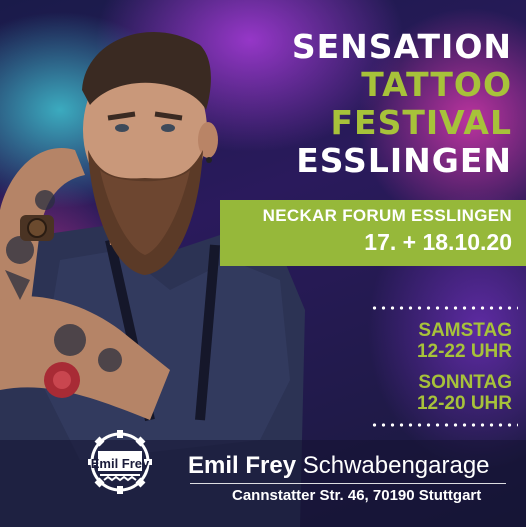 This screenshot has width=526, height=527. I want to click on logo-text: Emil Frey, so click(120, 463).